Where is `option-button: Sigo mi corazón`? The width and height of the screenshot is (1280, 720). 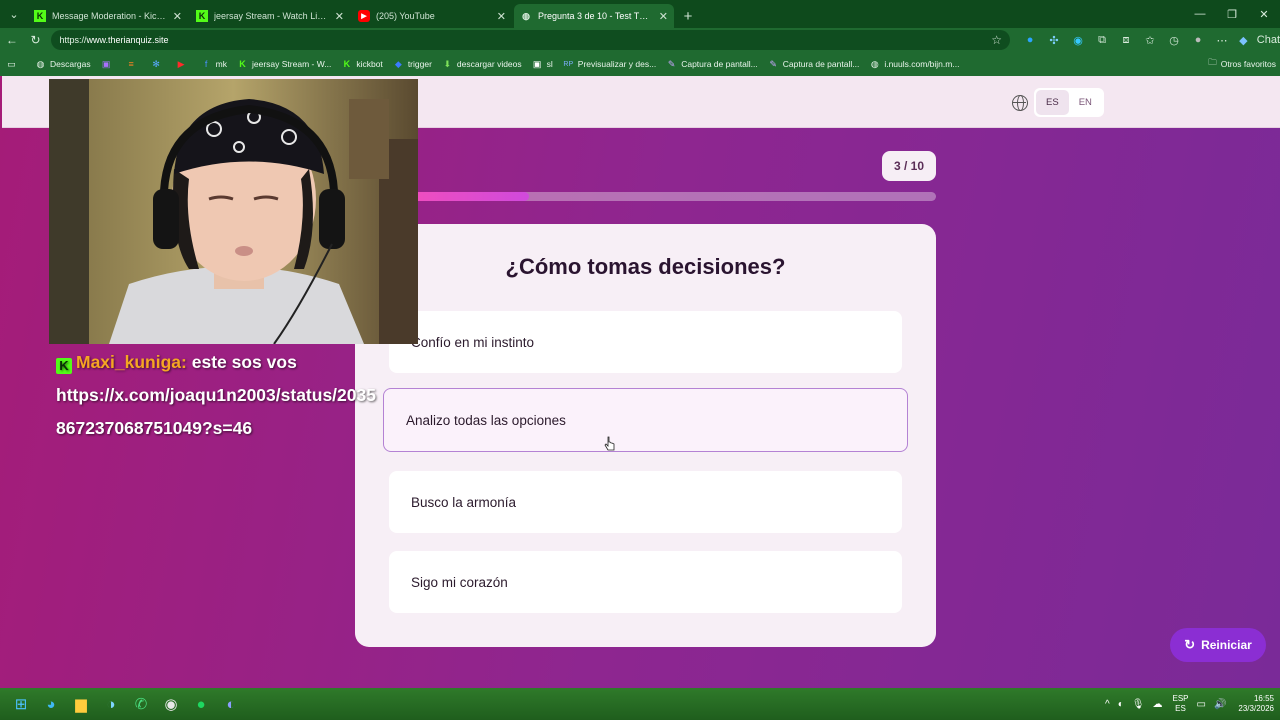
option-button: Sigo mi corazón is located at coordinates (645, 582).